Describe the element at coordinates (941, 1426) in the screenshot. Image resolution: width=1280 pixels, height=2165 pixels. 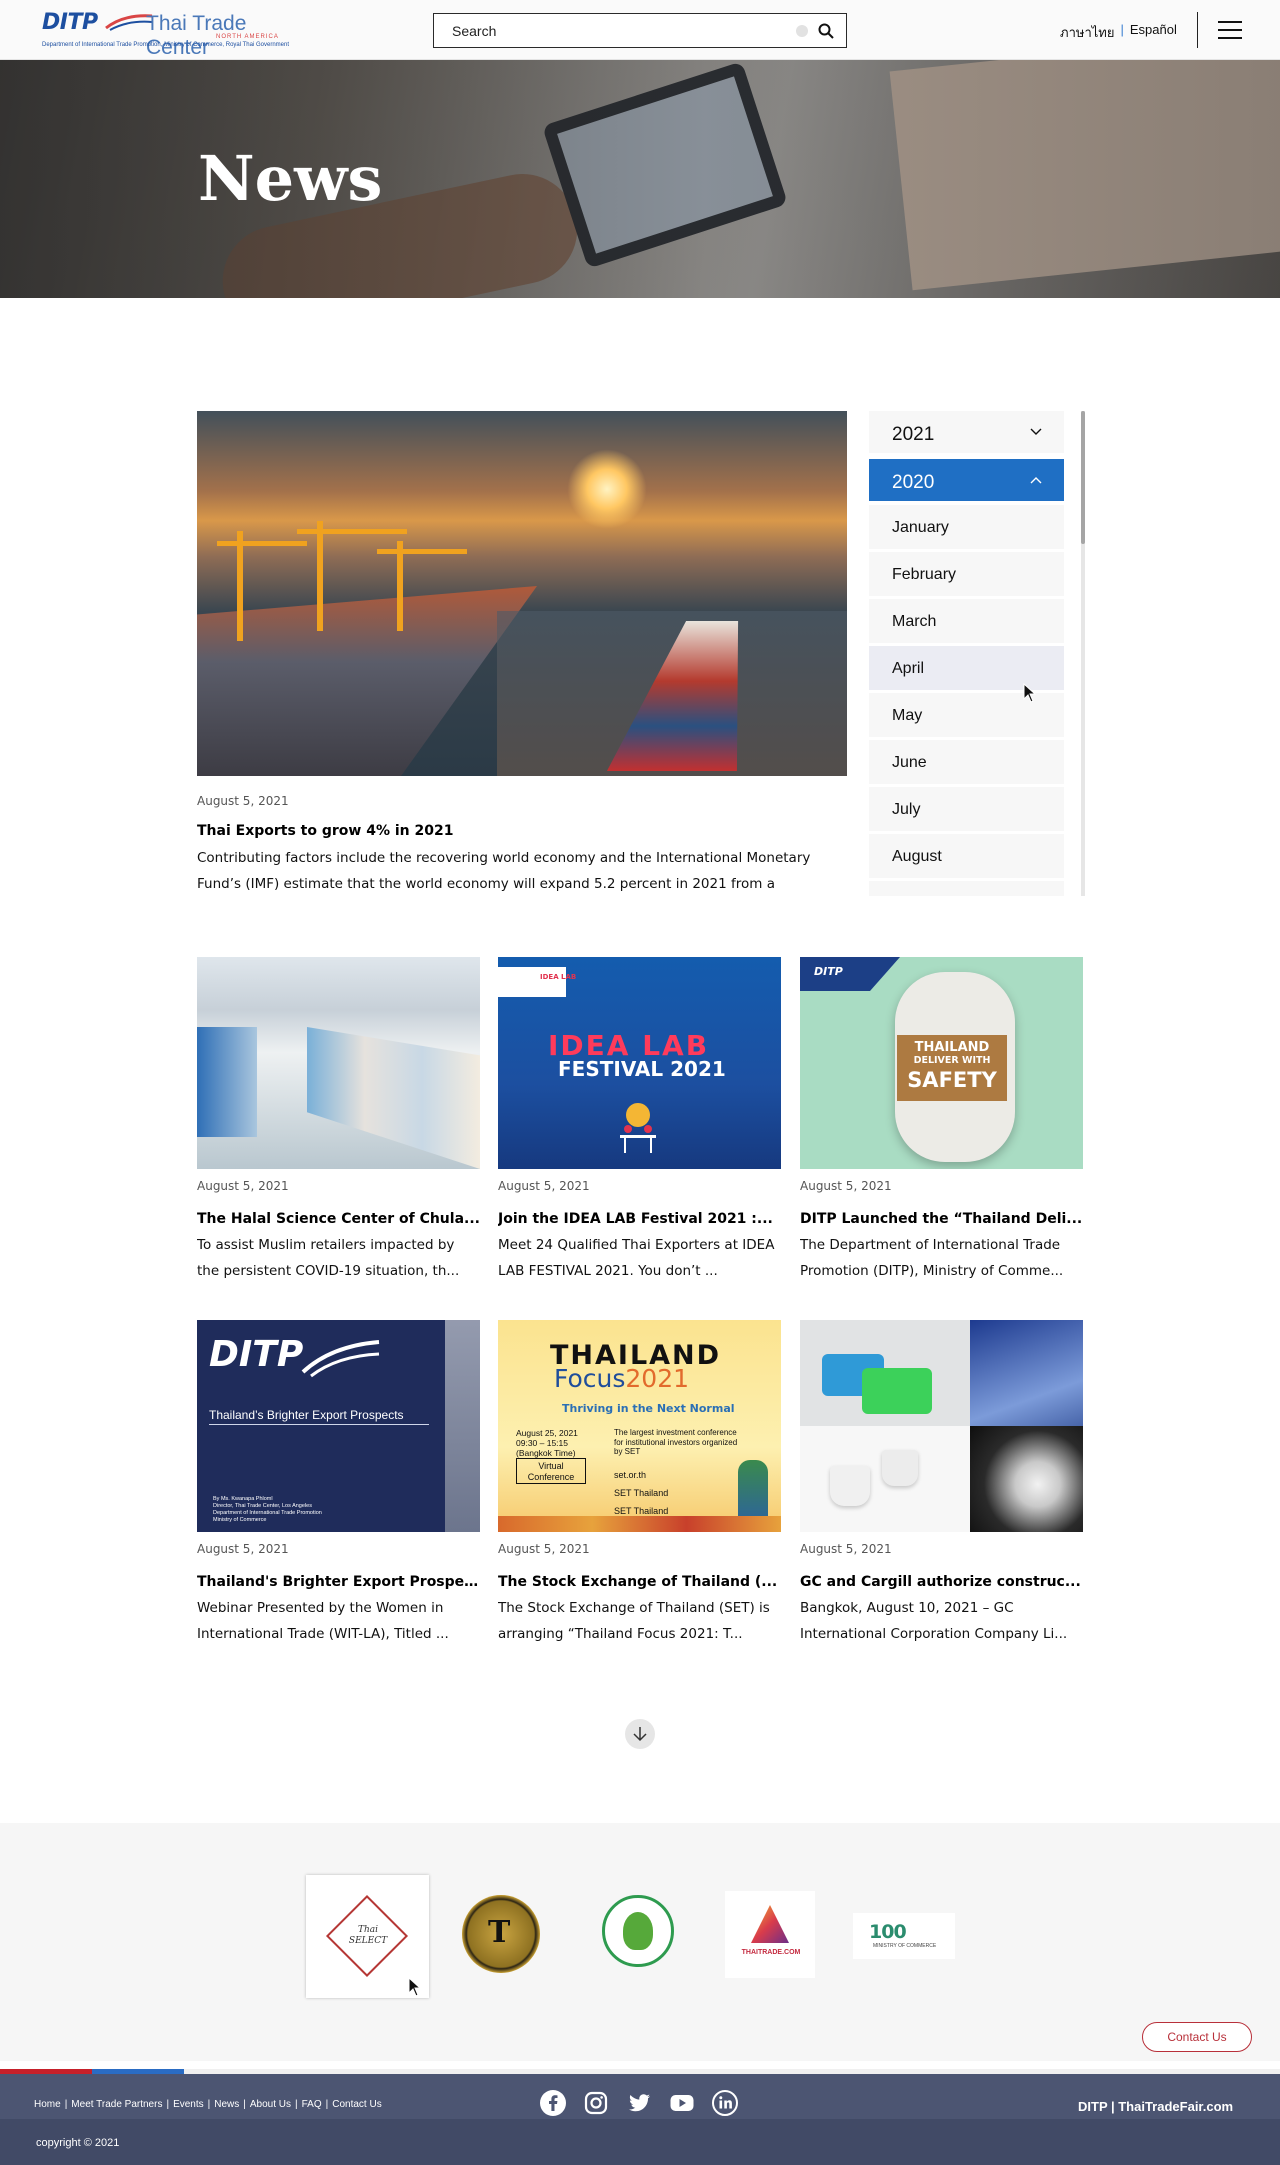
I see `article-image-gc-cargill` at that location.